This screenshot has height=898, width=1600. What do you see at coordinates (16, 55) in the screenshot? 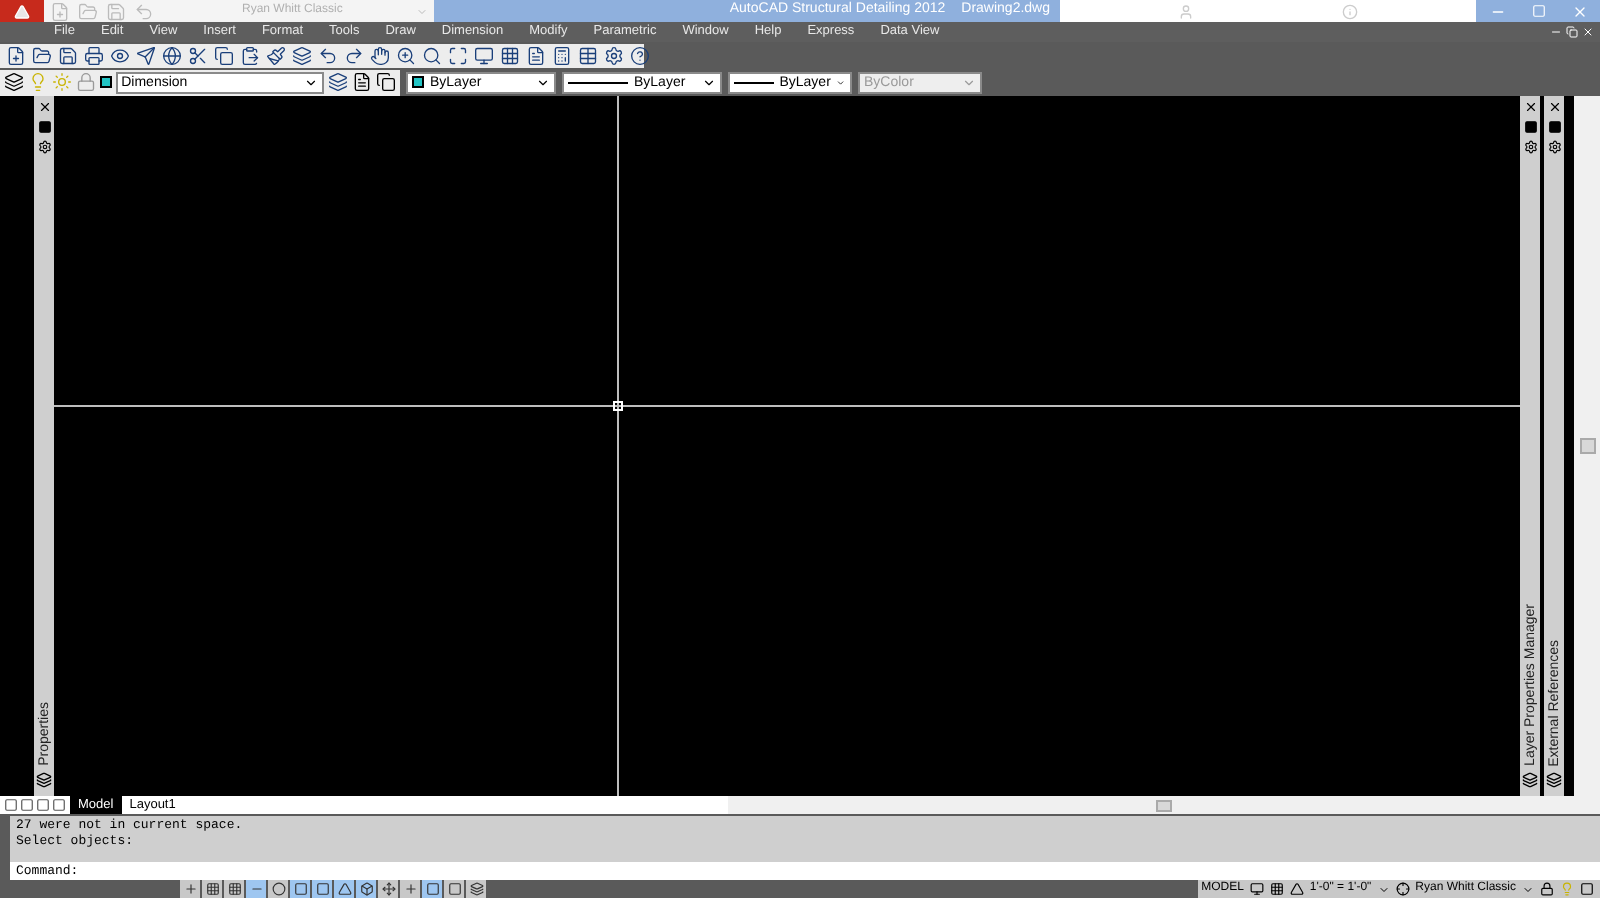
I see `new-file-icon` at bounding box center [16, 55].